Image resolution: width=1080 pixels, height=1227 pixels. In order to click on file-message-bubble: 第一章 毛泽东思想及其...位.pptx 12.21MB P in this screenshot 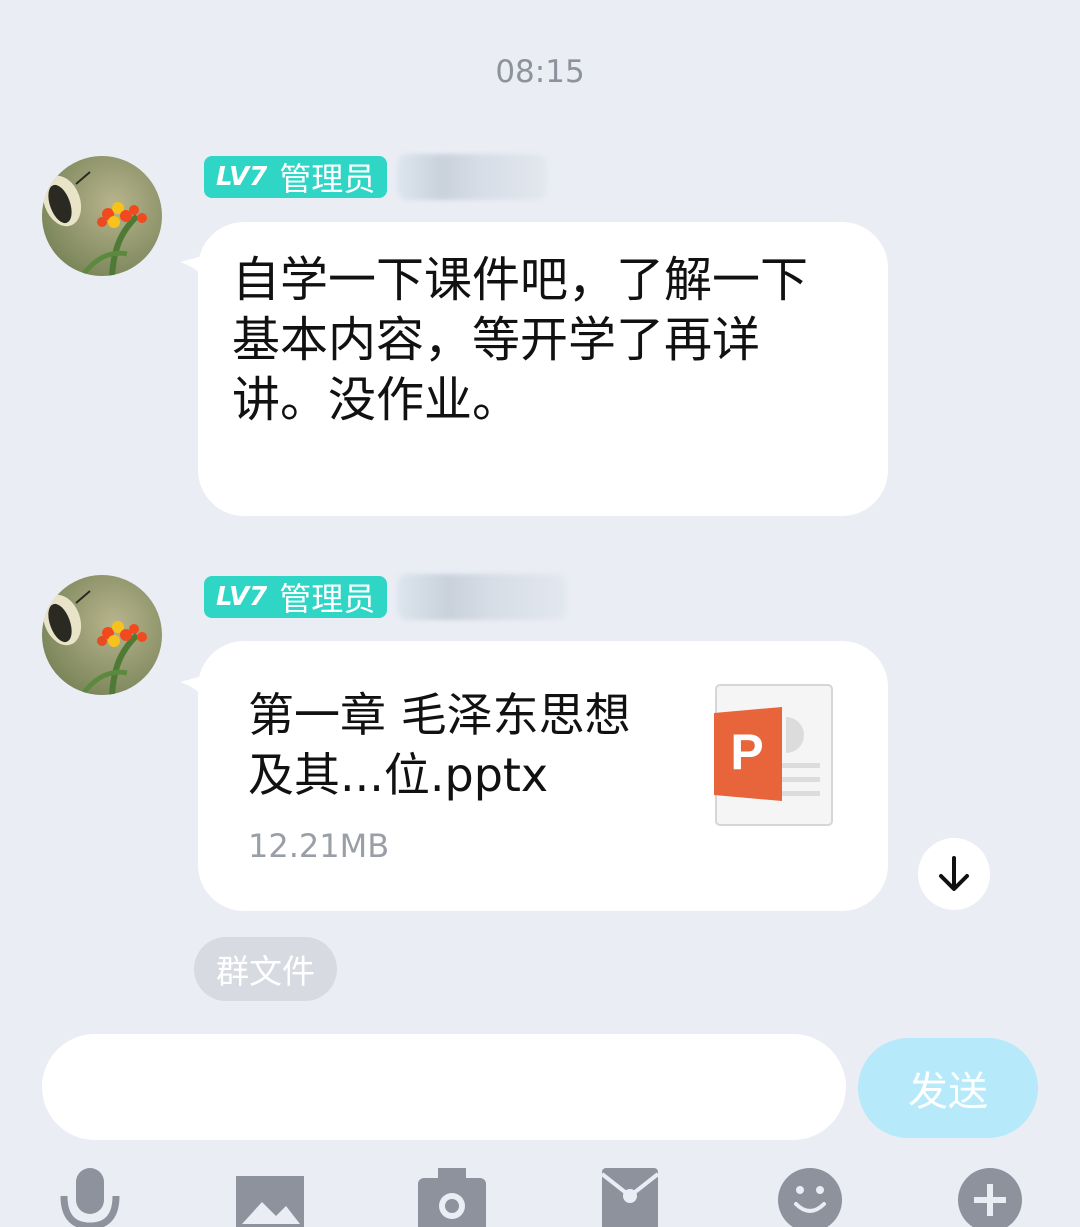, I will do `click(543, 776)`.